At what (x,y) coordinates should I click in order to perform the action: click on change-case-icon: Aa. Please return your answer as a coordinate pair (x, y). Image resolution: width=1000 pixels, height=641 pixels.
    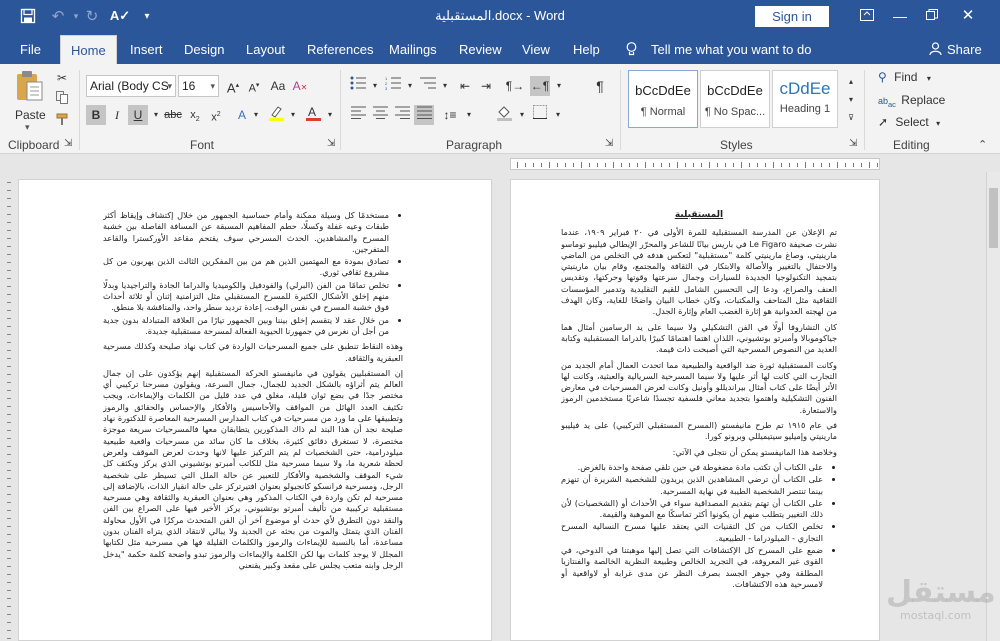
    Looking at the image, I should click on (278, 86).